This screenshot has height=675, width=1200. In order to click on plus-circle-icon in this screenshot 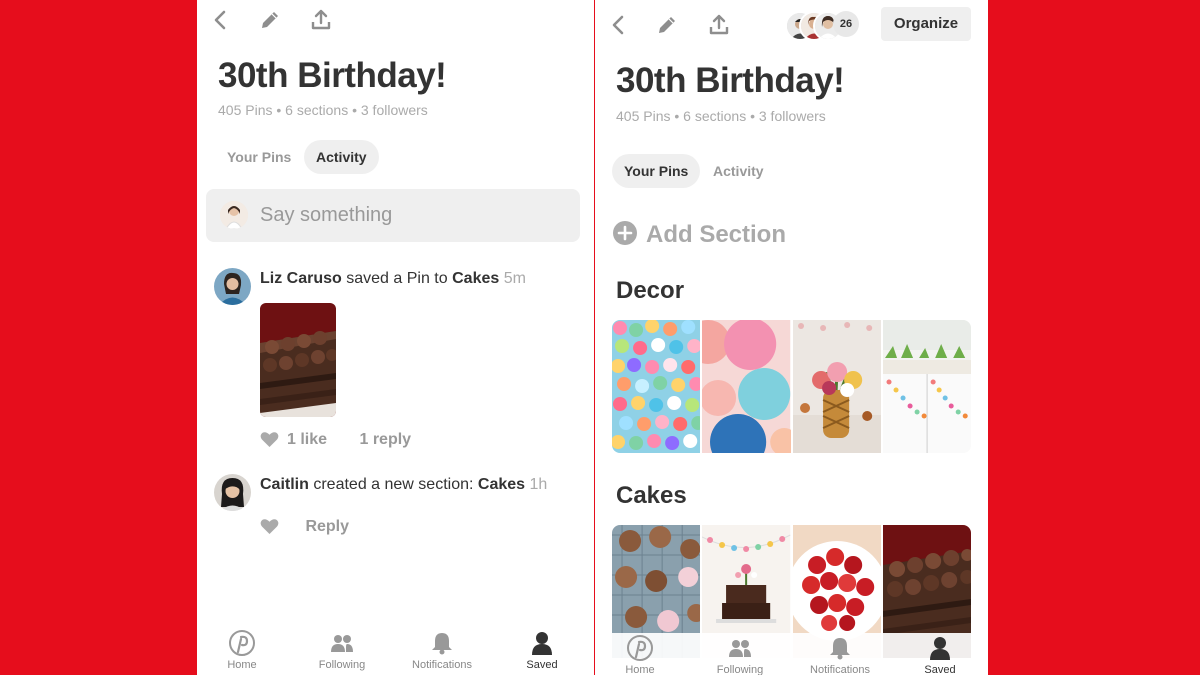, I will do `click(625, 232)`.